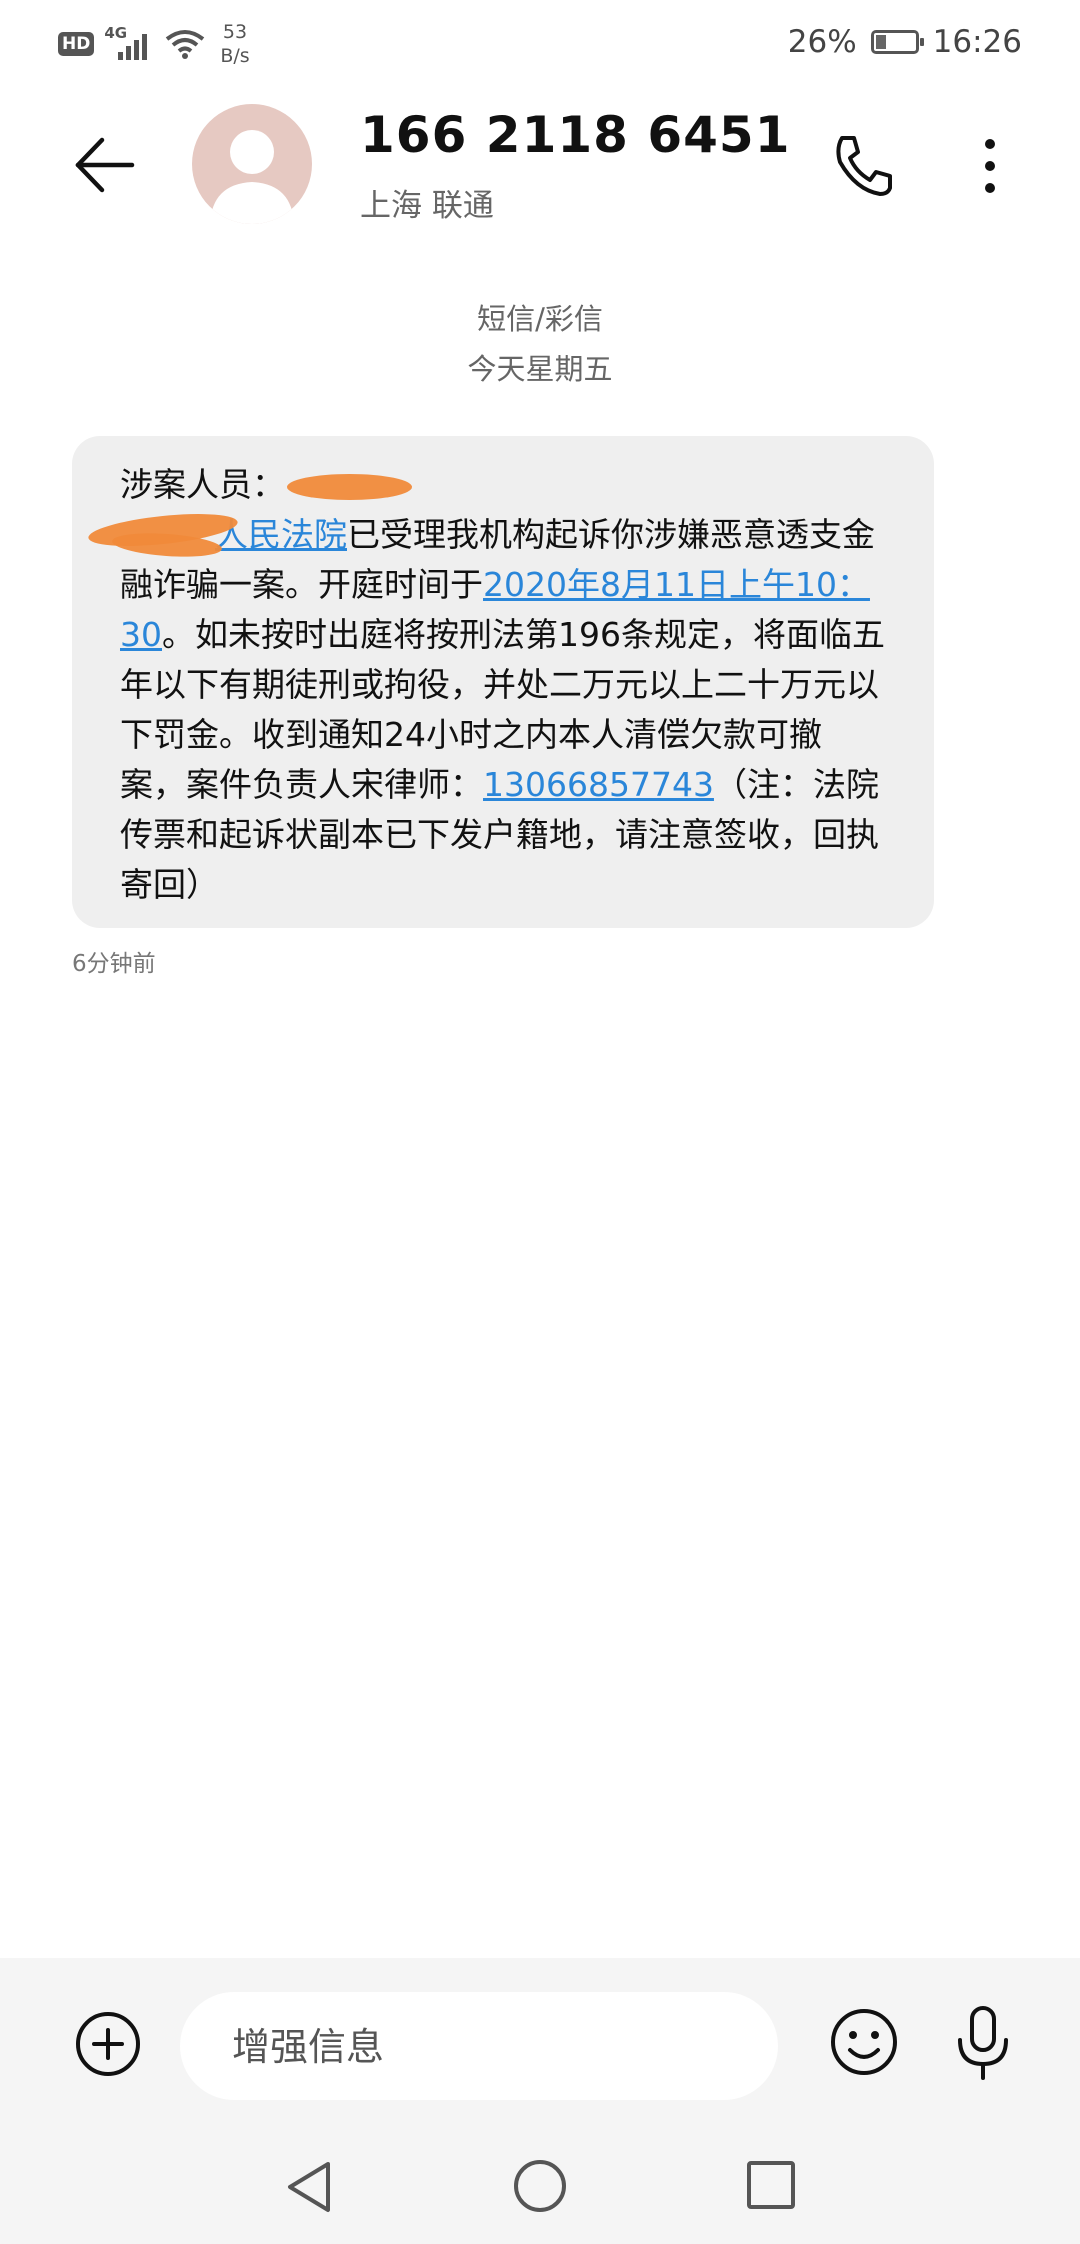 The height and width of the screenshot is (2244, 1080). What do you see at coordinates (252, 177) in the screenshot?
I see `avatar-person-icon` at bounding box center [252, 177].